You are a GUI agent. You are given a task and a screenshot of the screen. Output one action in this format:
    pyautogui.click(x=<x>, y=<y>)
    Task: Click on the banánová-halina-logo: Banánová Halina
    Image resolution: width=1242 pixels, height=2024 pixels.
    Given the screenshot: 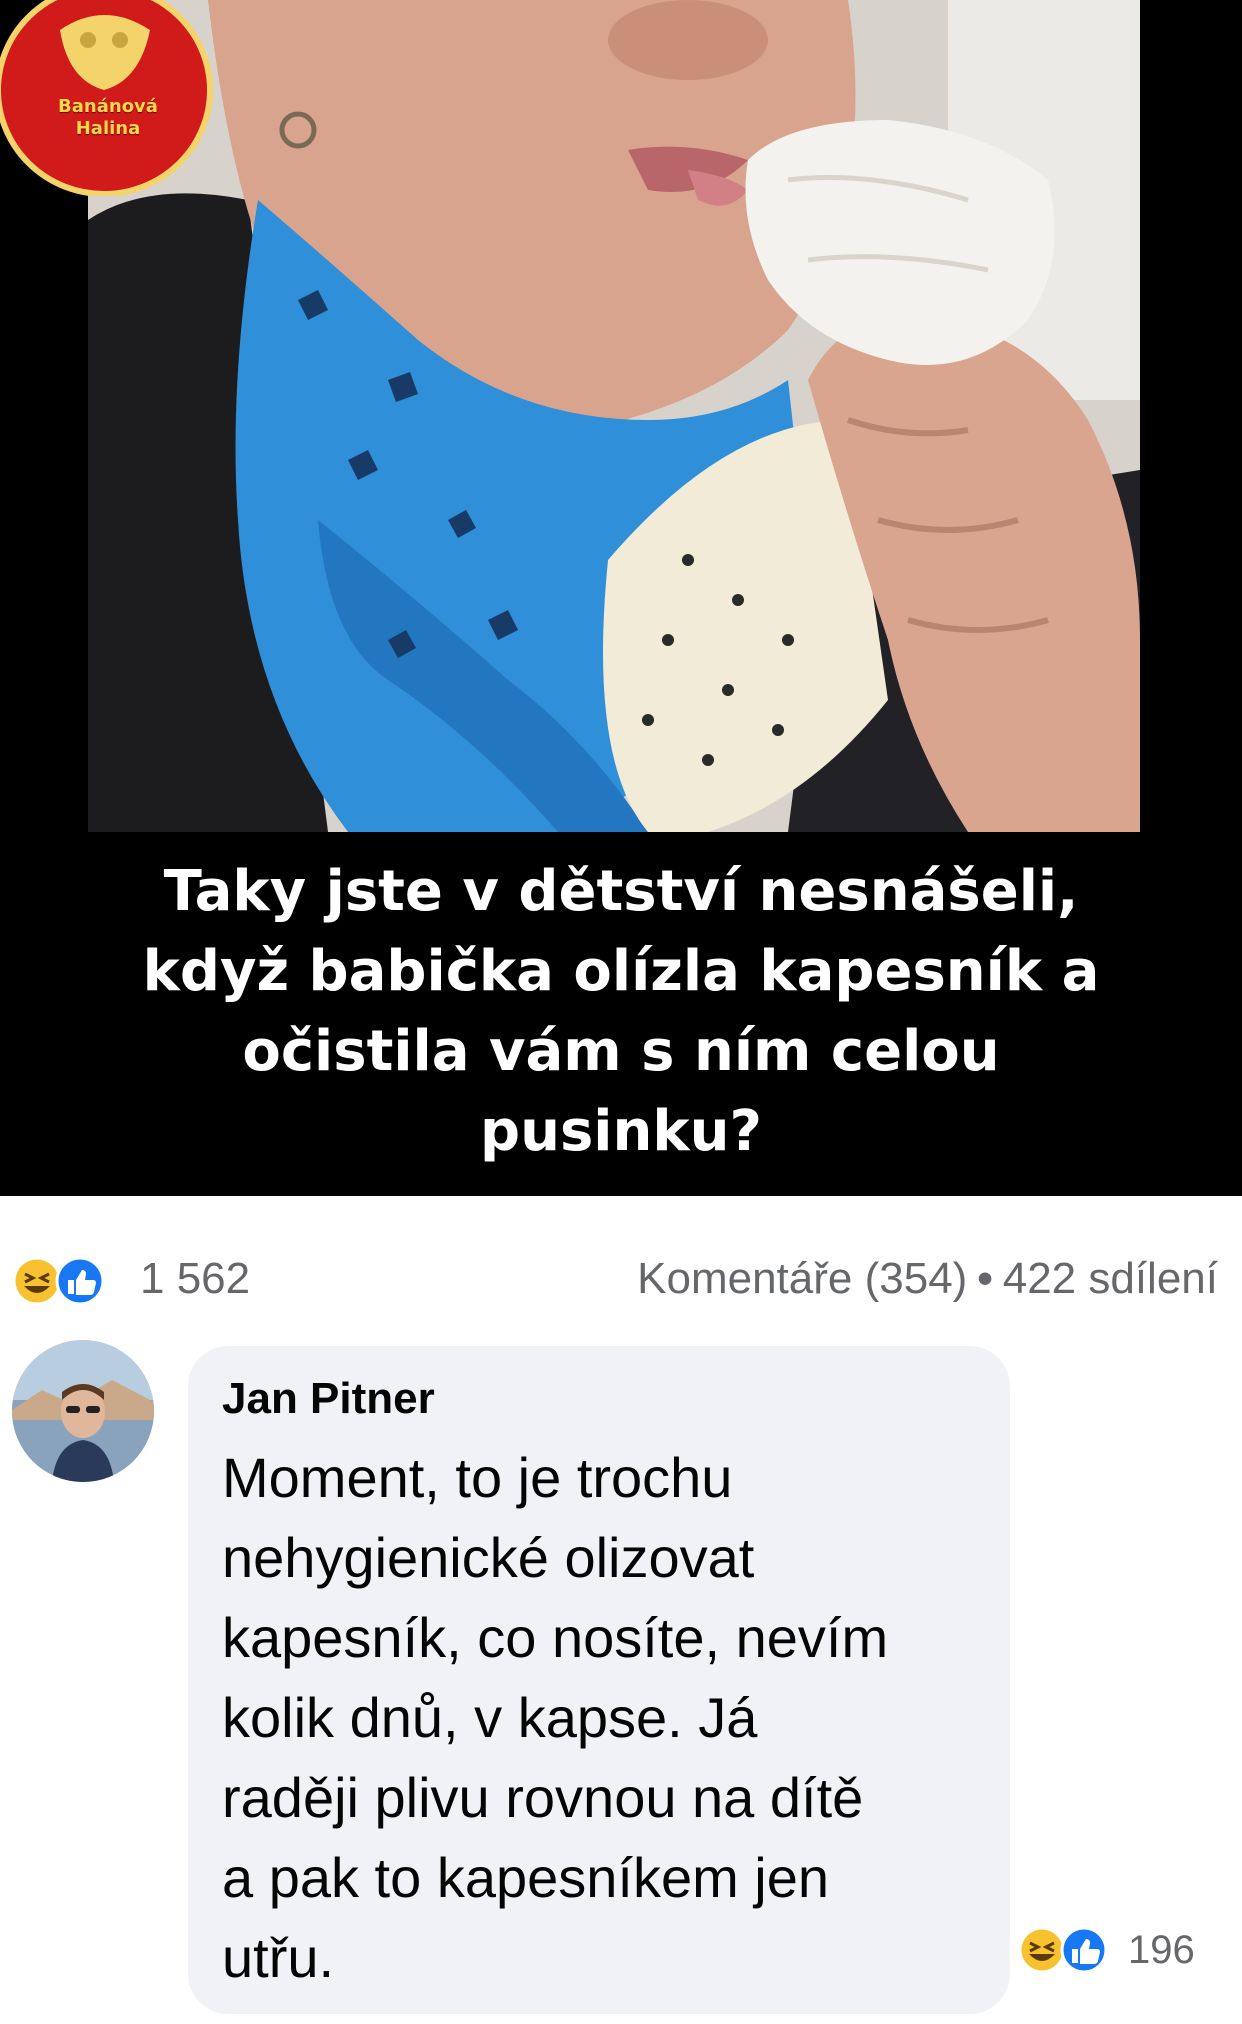 What is the action you would take?
    pyautogui.click(x=110, y=98)
    